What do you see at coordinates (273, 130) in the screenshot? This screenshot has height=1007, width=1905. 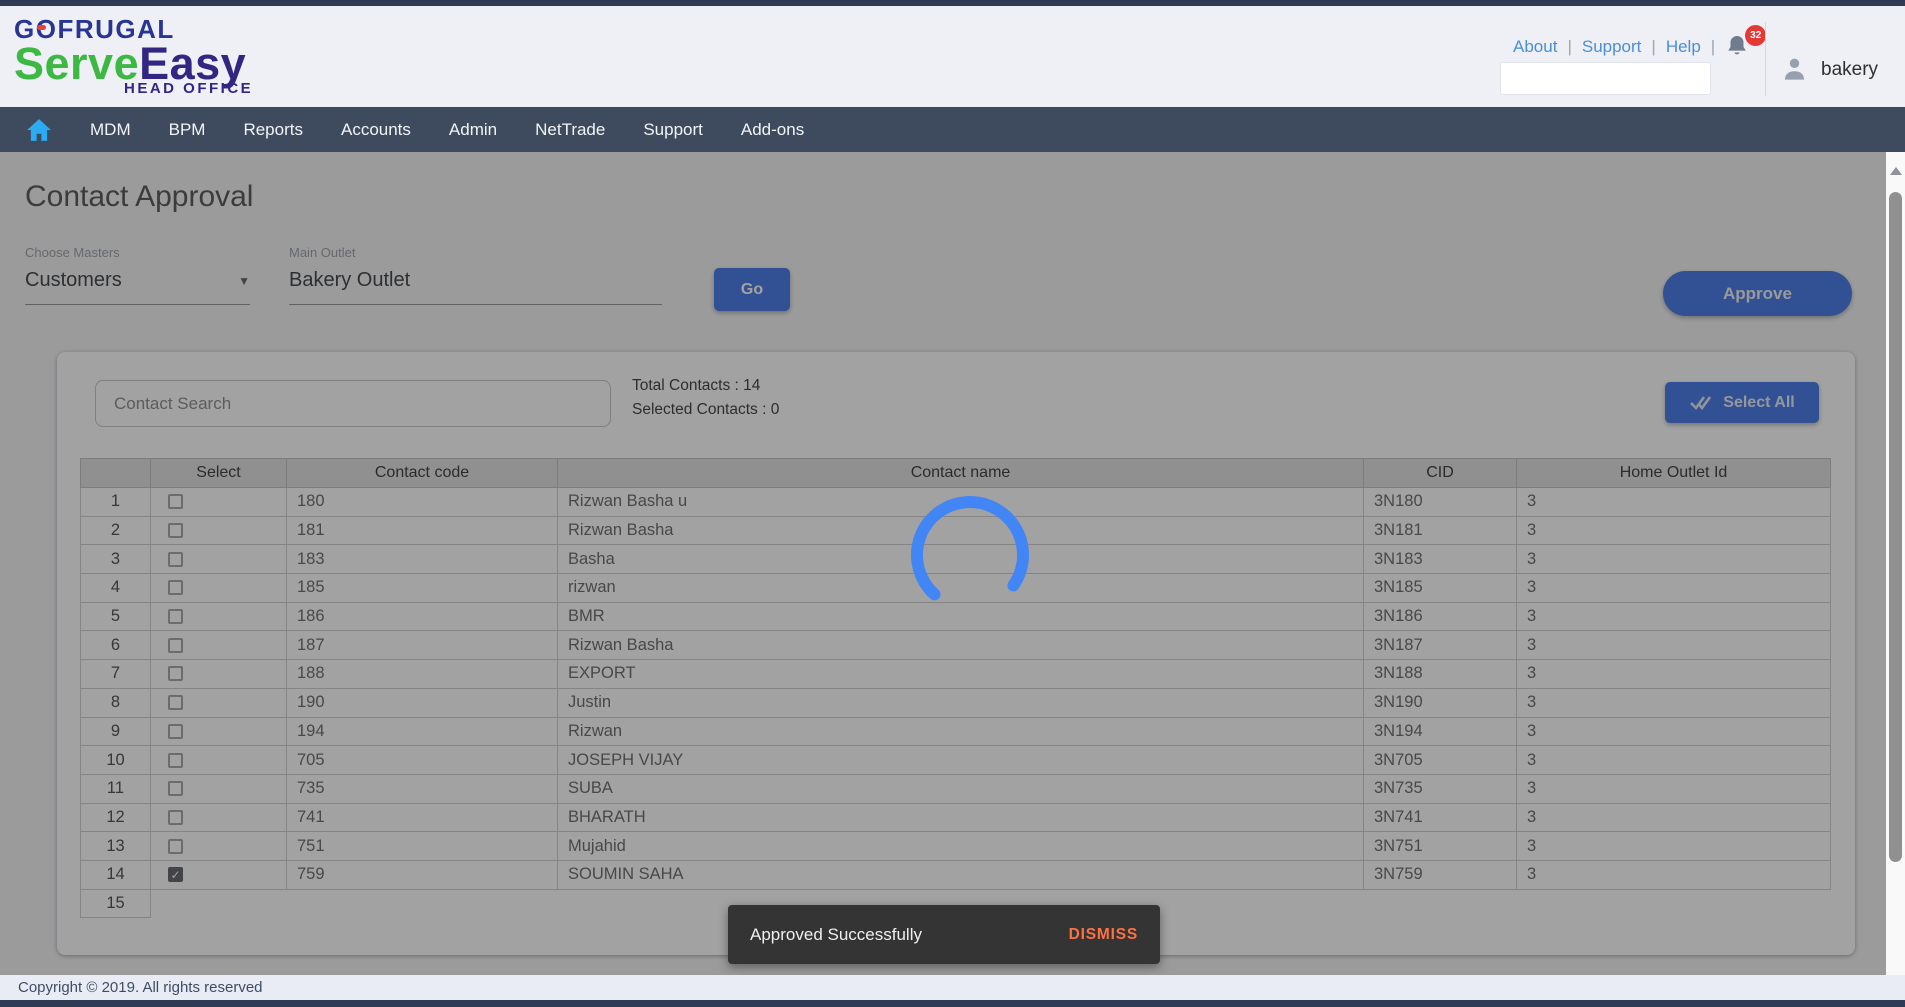 I see `nav-item-reports: Reports` at bounding box center [273, 130].